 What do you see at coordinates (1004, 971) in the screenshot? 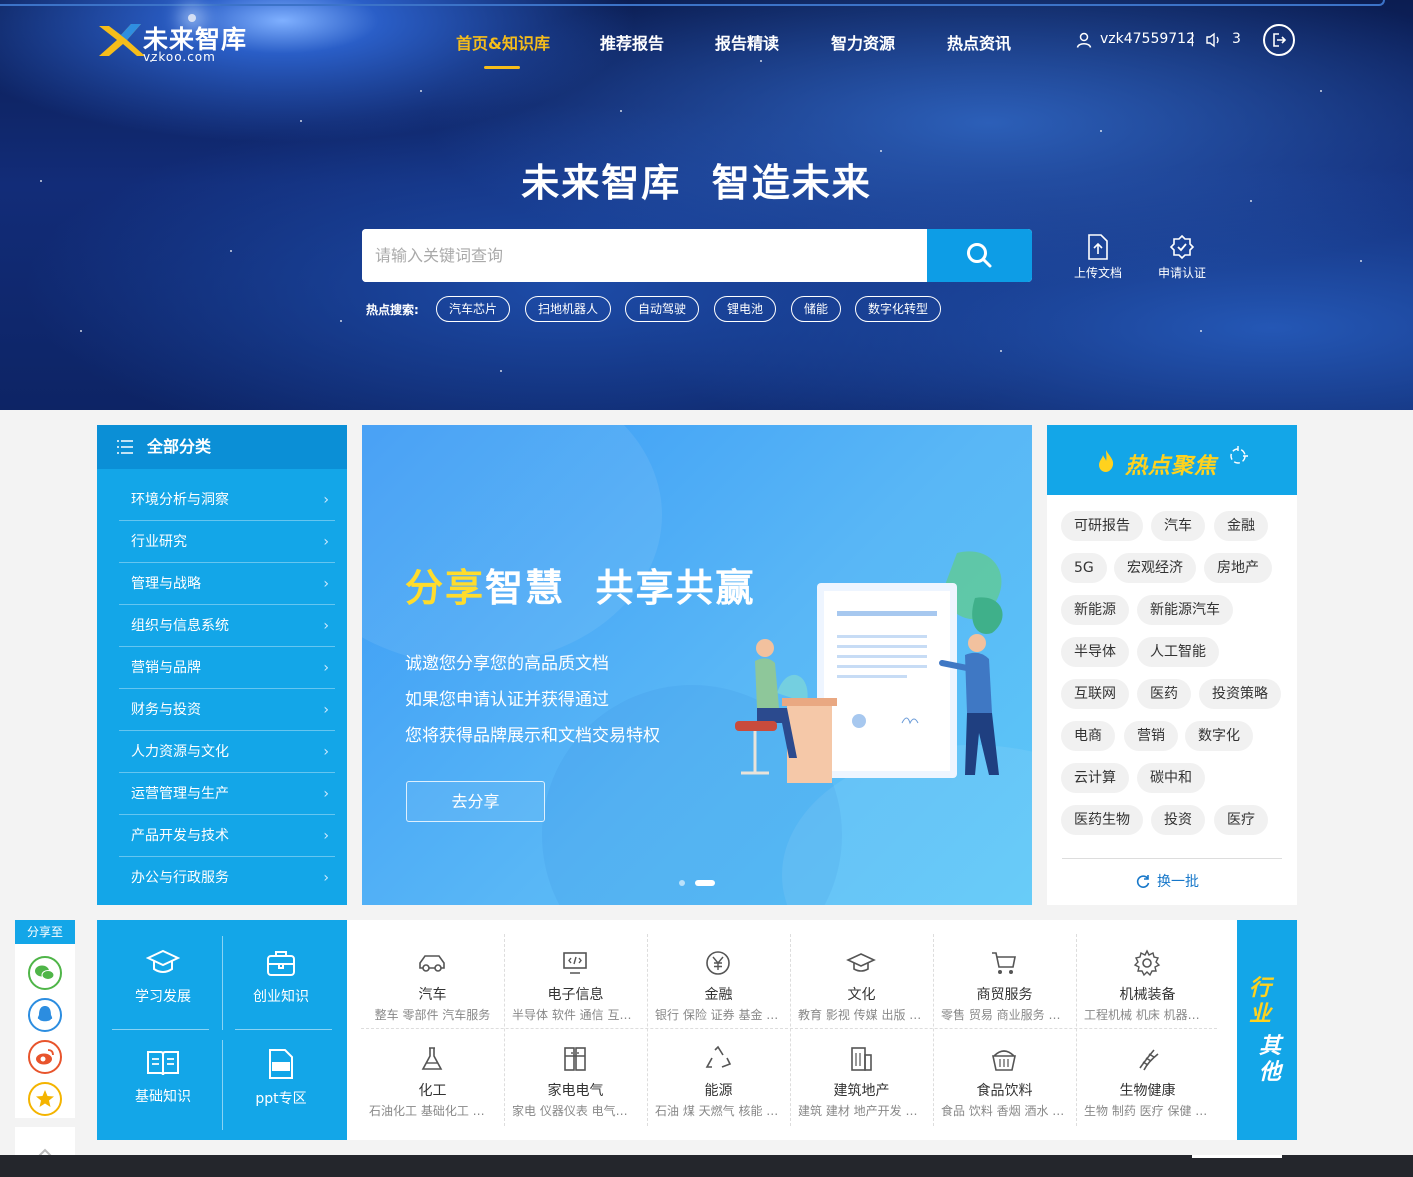
I see `industry-cell: 商贸服务 零售 贸易 商业服务 物流` at bounding box center [1004, 971].